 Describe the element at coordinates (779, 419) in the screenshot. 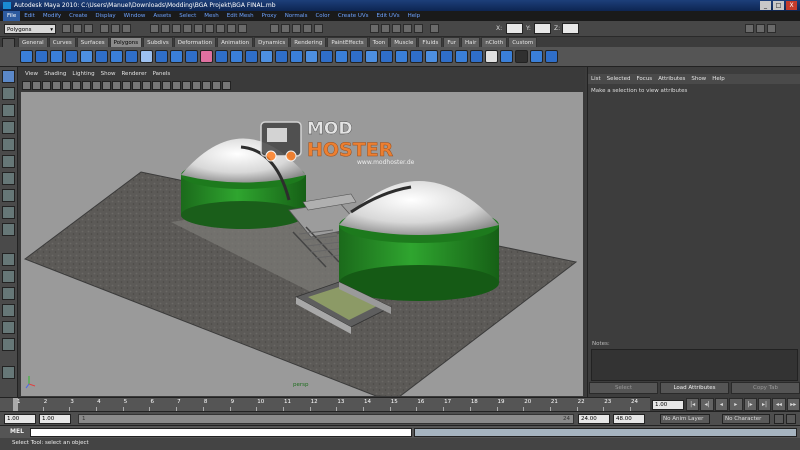

I see `key-icon` at that location.